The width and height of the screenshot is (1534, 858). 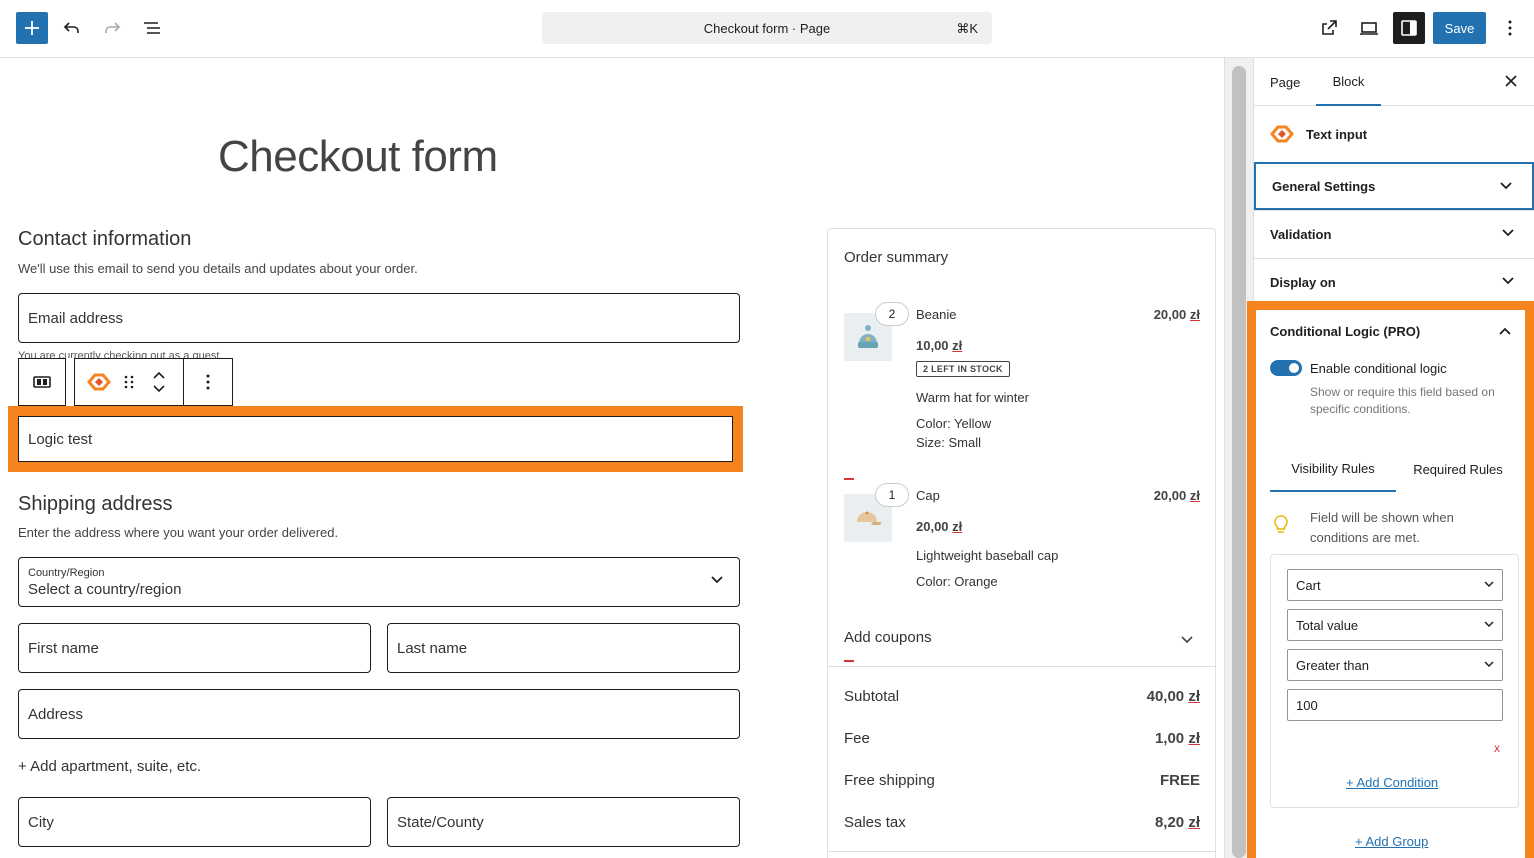 I want to click on tab-visibility-rules: Visibility Rules, so click(x=1333, y=469).